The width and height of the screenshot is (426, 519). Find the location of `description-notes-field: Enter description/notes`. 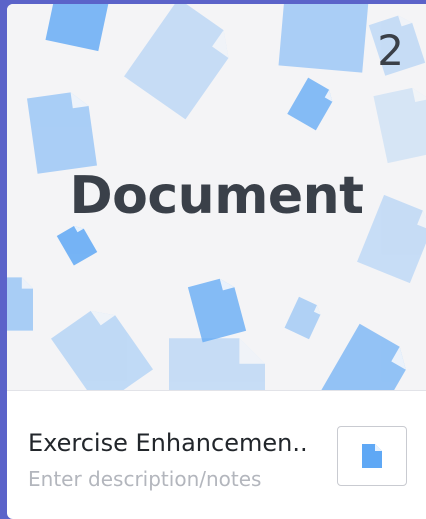

description-notes-field: Enter description/notes is located at coordinates (178, 479).